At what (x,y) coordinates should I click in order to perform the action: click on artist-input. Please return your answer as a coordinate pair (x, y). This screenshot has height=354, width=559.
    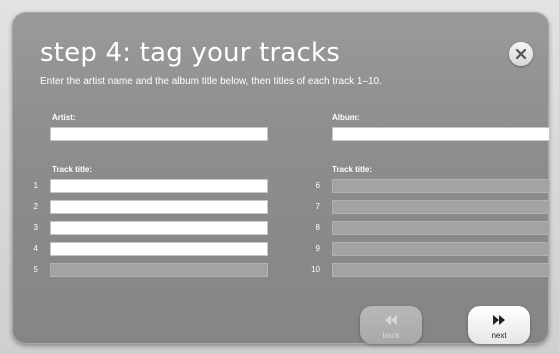
    Looking at the image, I should click on (159, 134).